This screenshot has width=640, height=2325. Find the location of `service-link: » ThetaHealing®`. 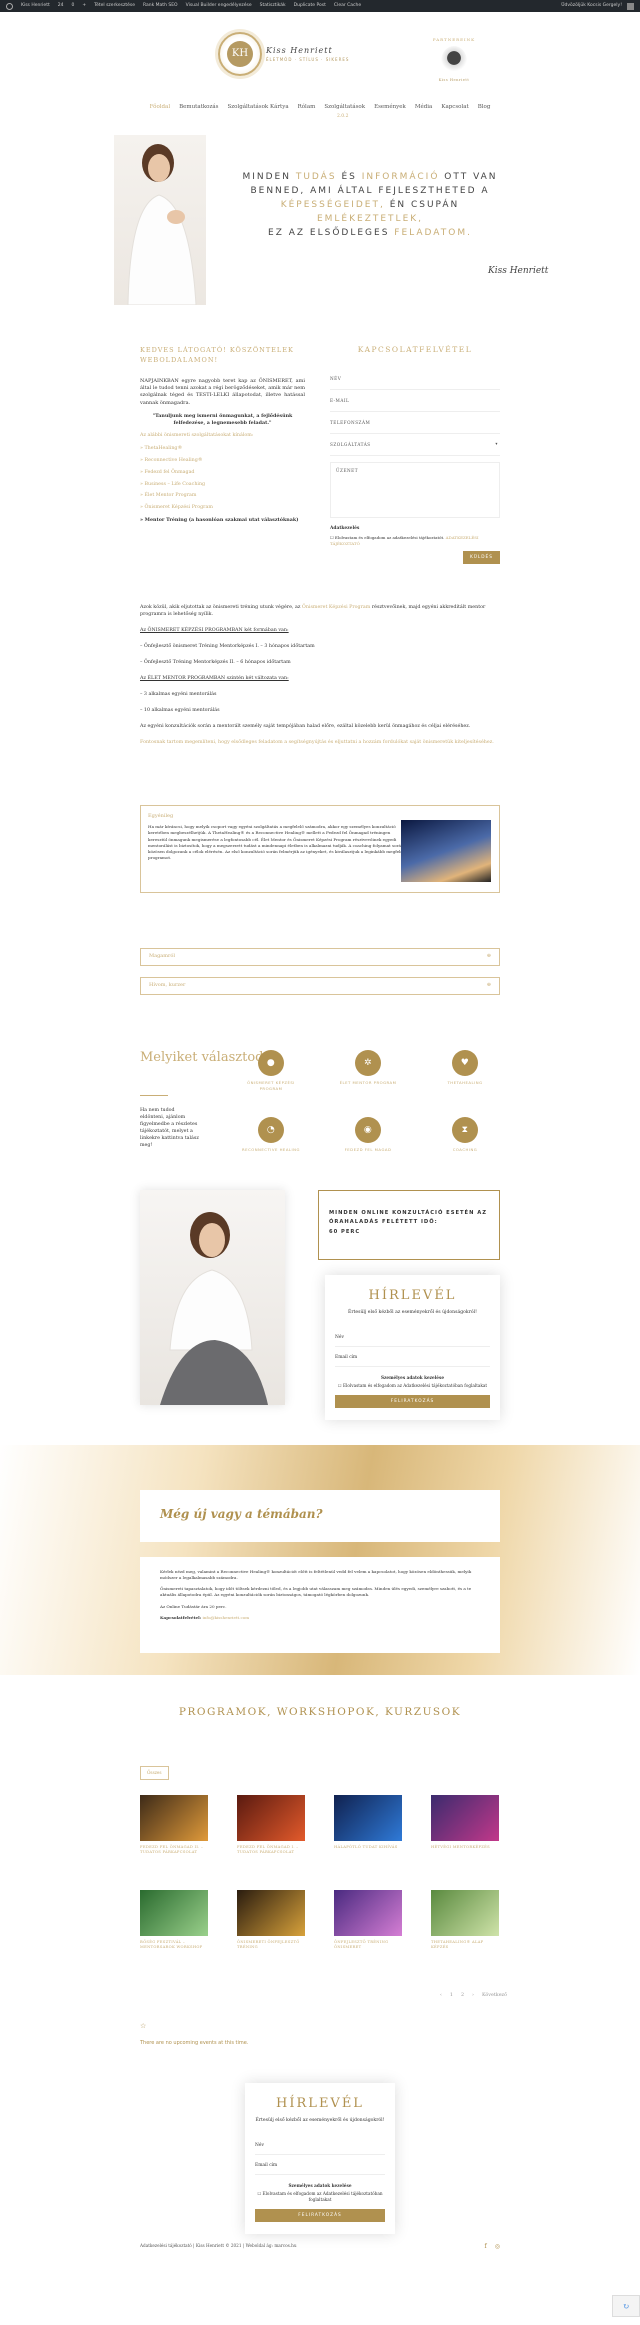

service-link: » ThetaHealing® is located at coordinates (222, 449).